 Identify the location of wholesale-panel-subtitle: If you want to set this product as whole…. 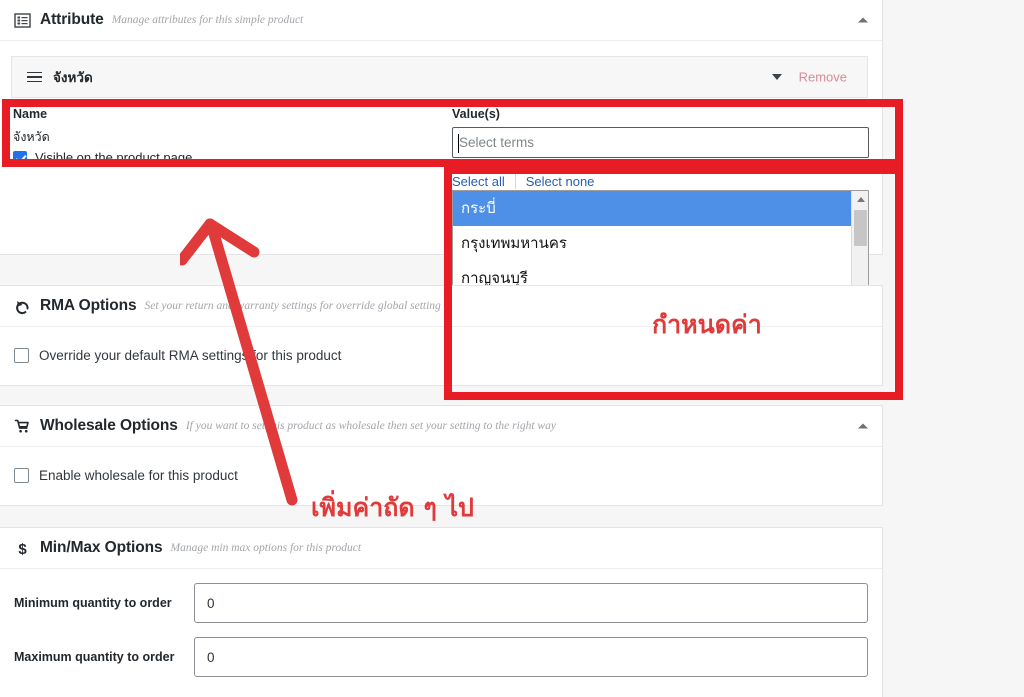
(370, 426).